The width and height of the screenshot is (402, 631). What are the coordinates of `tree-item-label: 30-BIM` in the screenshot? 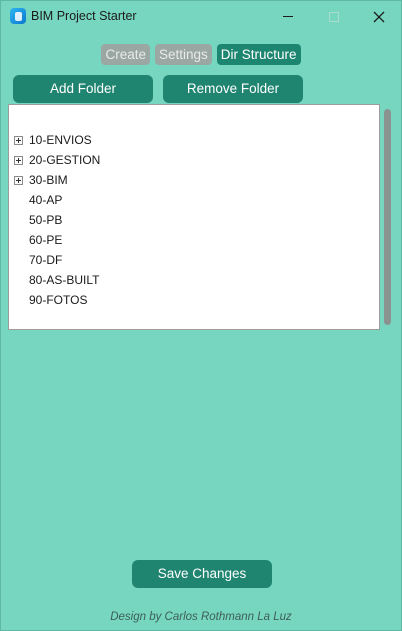 It's located at (48, 180).